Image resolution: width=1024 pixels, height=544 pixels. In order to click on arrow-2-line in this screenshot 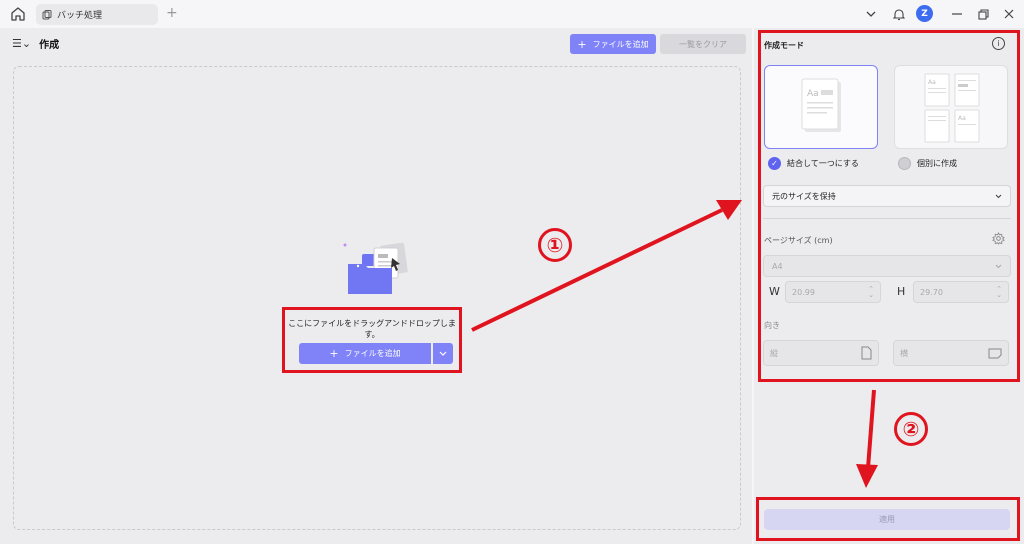, I will do `click(871, 429)`.